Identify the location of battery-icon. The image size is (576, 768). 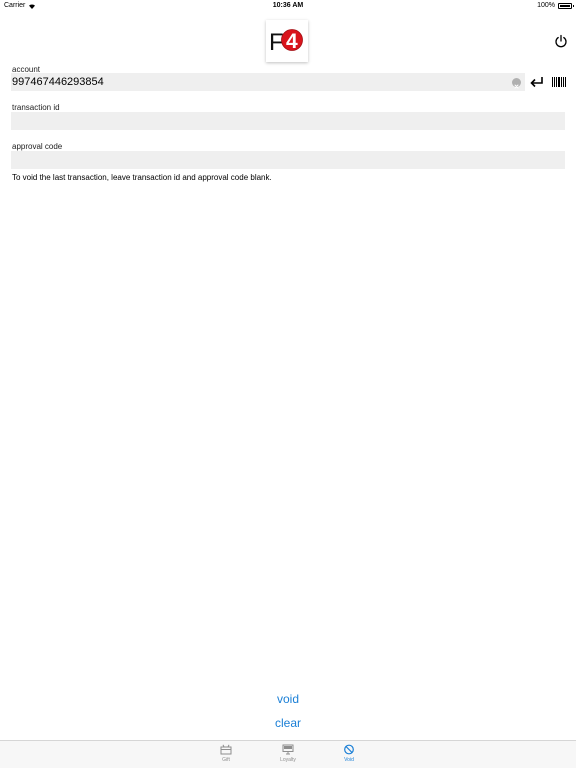
(566, 5).